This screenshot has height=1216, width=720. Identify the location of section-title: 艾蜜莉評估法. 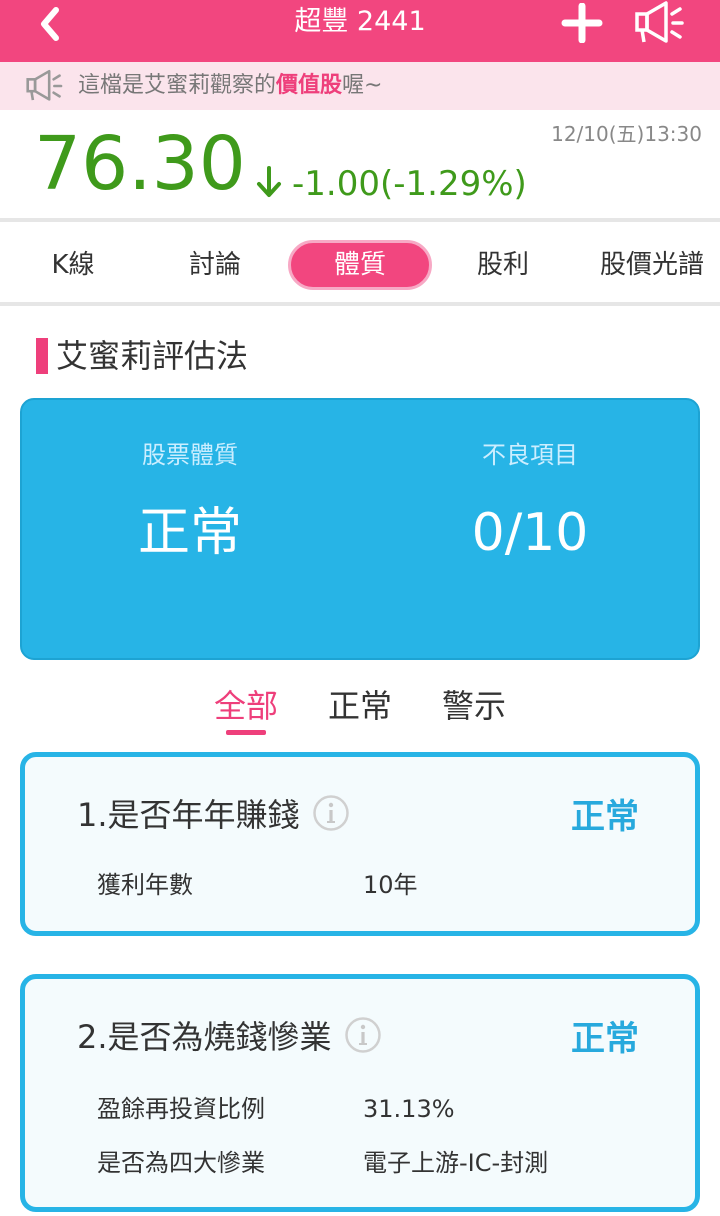
(142, 356).